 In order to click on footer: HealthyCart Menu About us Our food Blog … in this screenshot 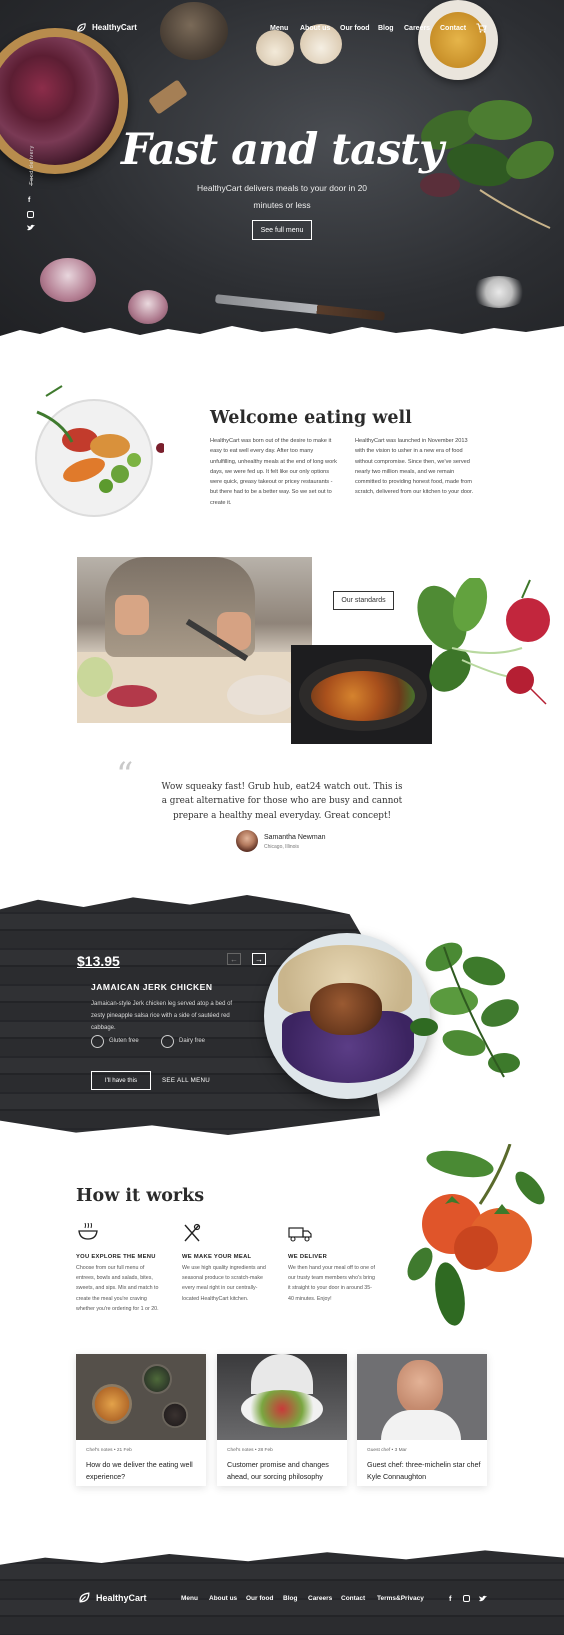, I will do `click(282, 1590)`.